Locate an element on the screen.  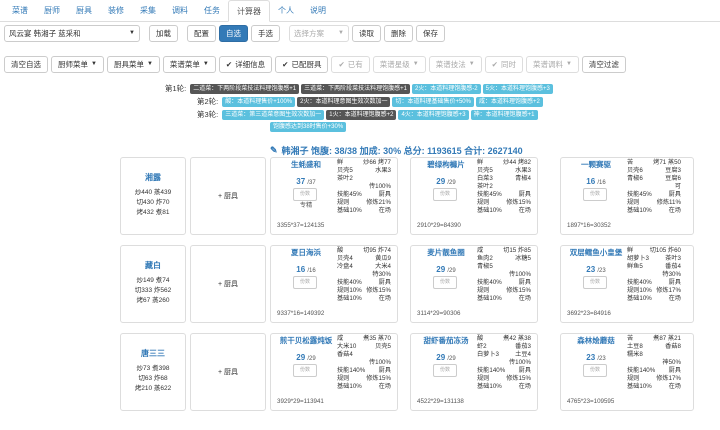
chevron-down-icon: ▼ is located at coordinates (132, 33).